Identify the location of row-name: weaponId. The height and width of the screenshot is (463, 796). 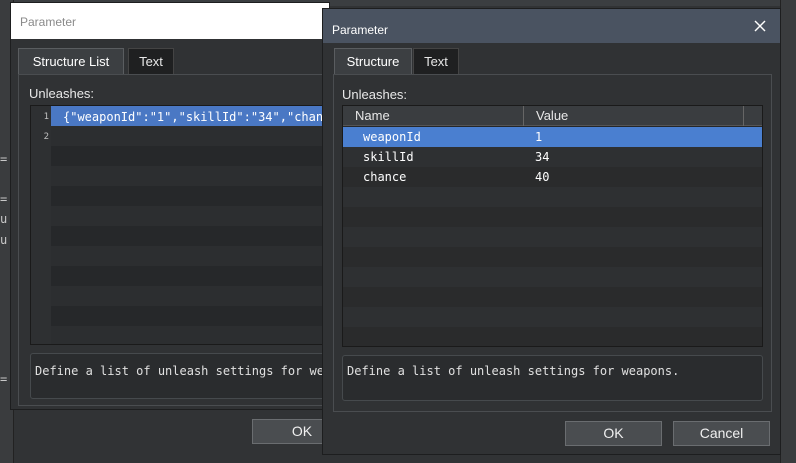
(392, 137).